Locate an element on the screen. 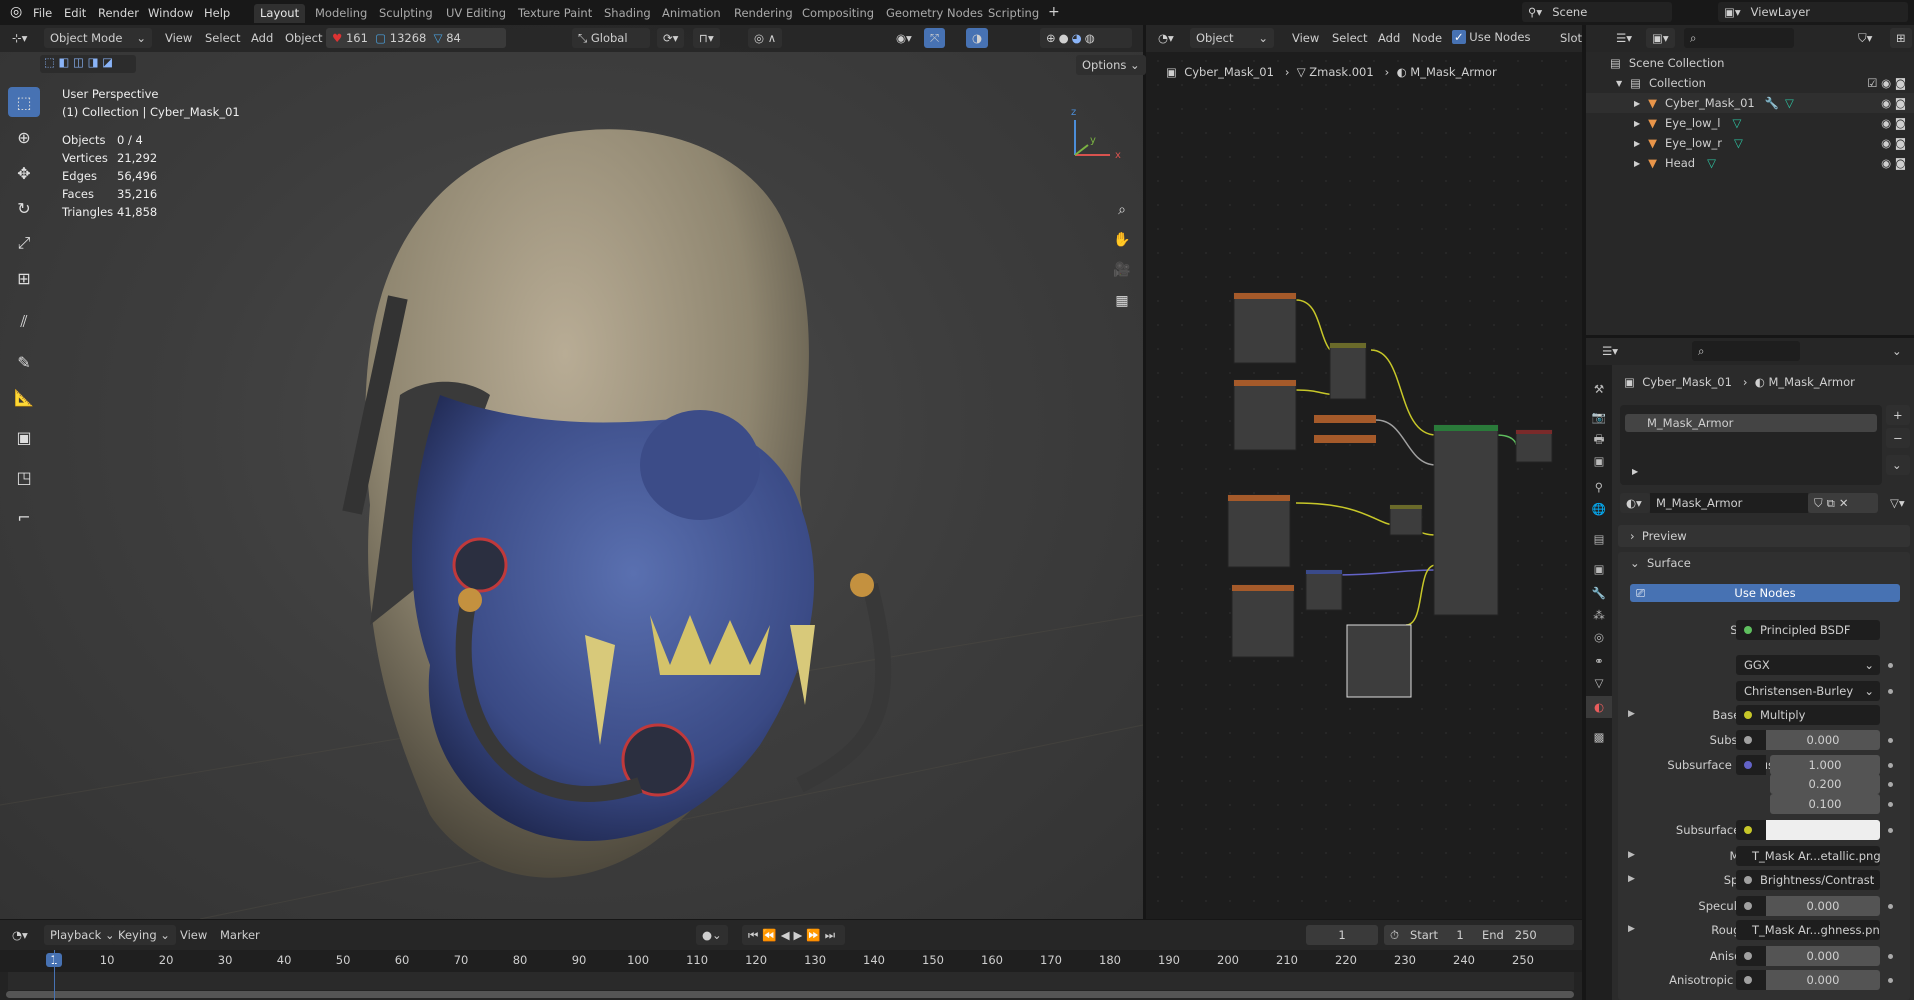  outliner-row-object: ▶ ▼ Head ▽ ◉ ◙ is located at coordinates (1750, 163).